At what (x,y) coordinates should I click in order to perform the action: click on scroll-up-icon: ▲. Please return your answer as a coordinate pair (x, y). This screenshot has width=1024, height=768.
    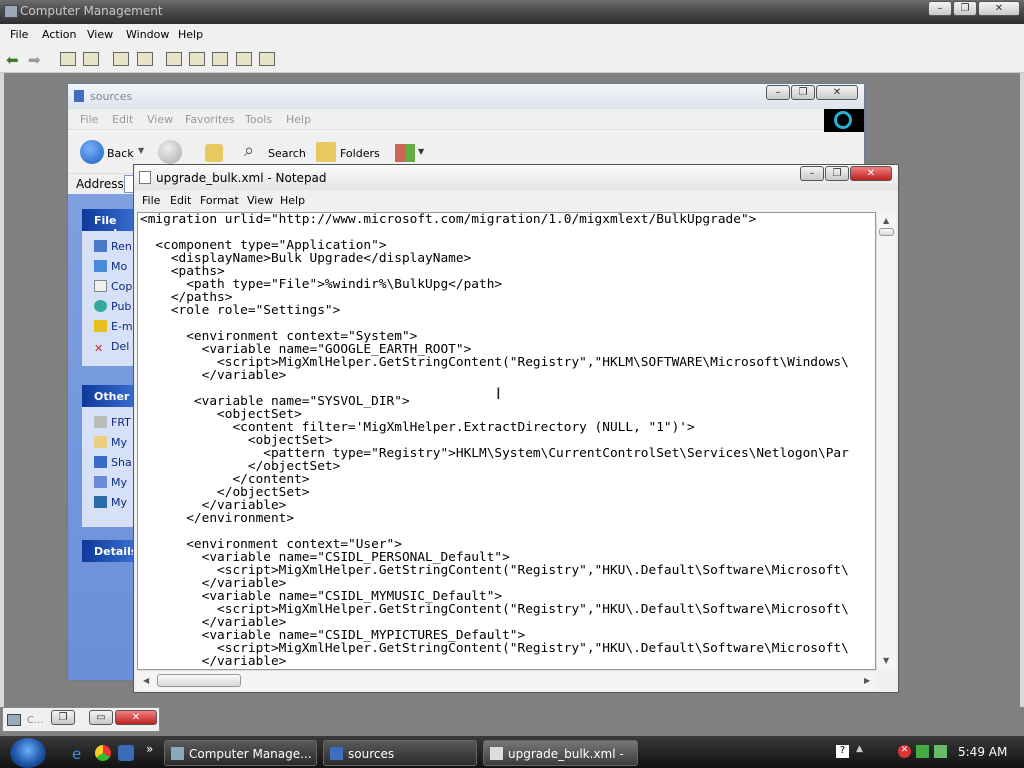
    Looking at the image, I should click on (886, 220).